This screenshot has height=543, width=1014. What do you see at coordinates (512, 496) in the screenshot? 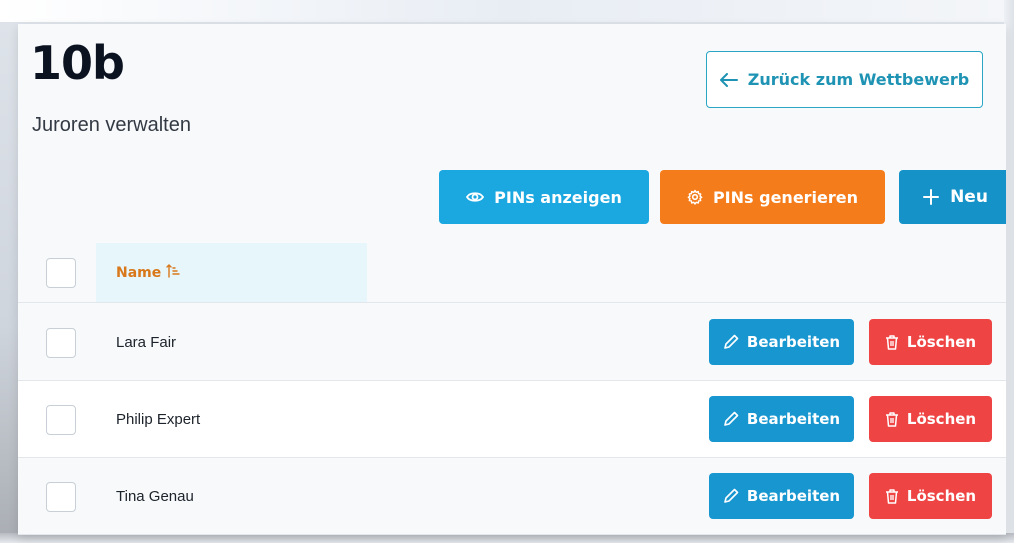
I see `table-row: Tina Genau Bearbeiten Löschen` at bounding box center [512, 496].